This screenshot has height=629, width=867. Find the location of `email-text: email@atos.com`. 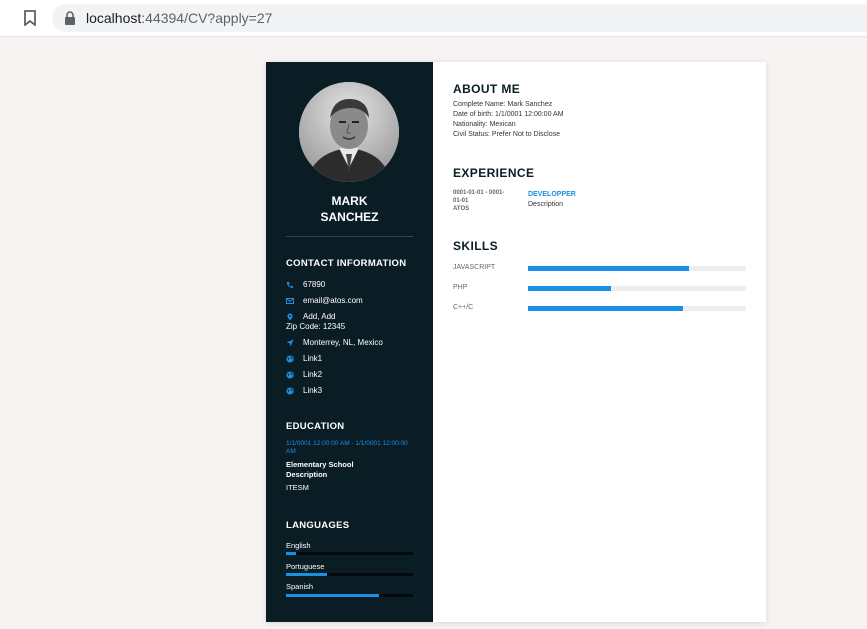

email-text: email@atos.com is located at coordinates (333, 300).